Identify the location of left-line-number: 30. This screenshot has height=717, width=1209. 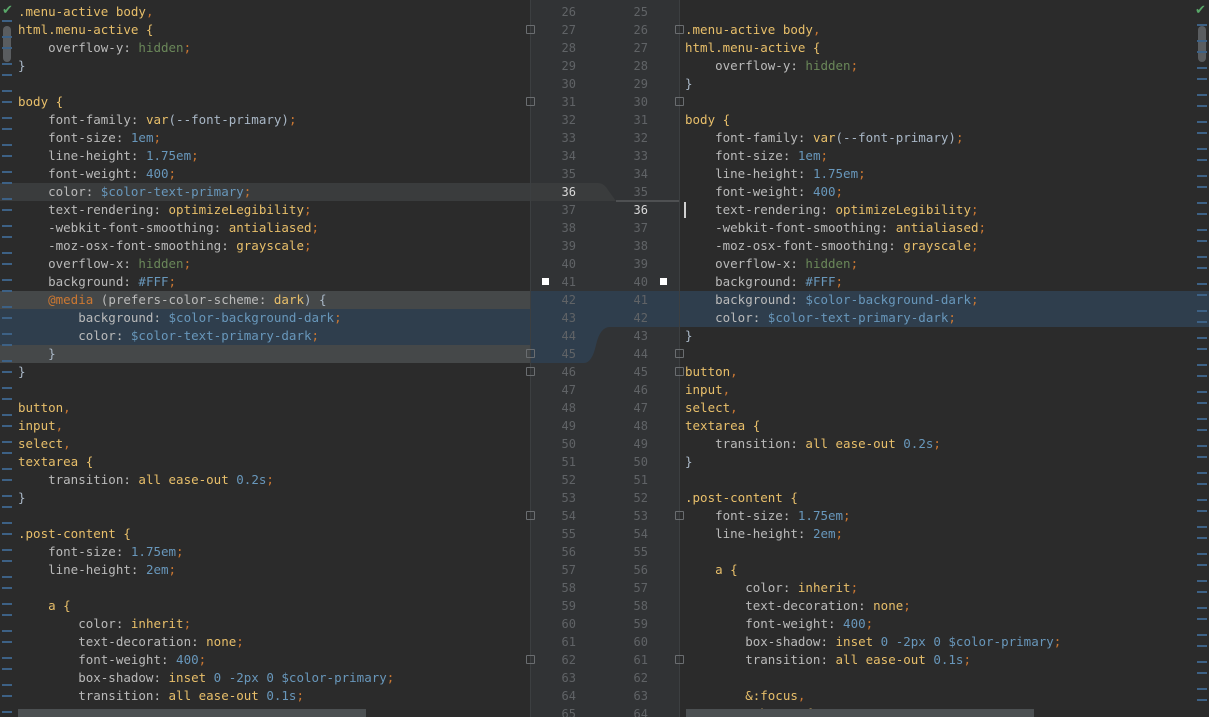
(556, 84).